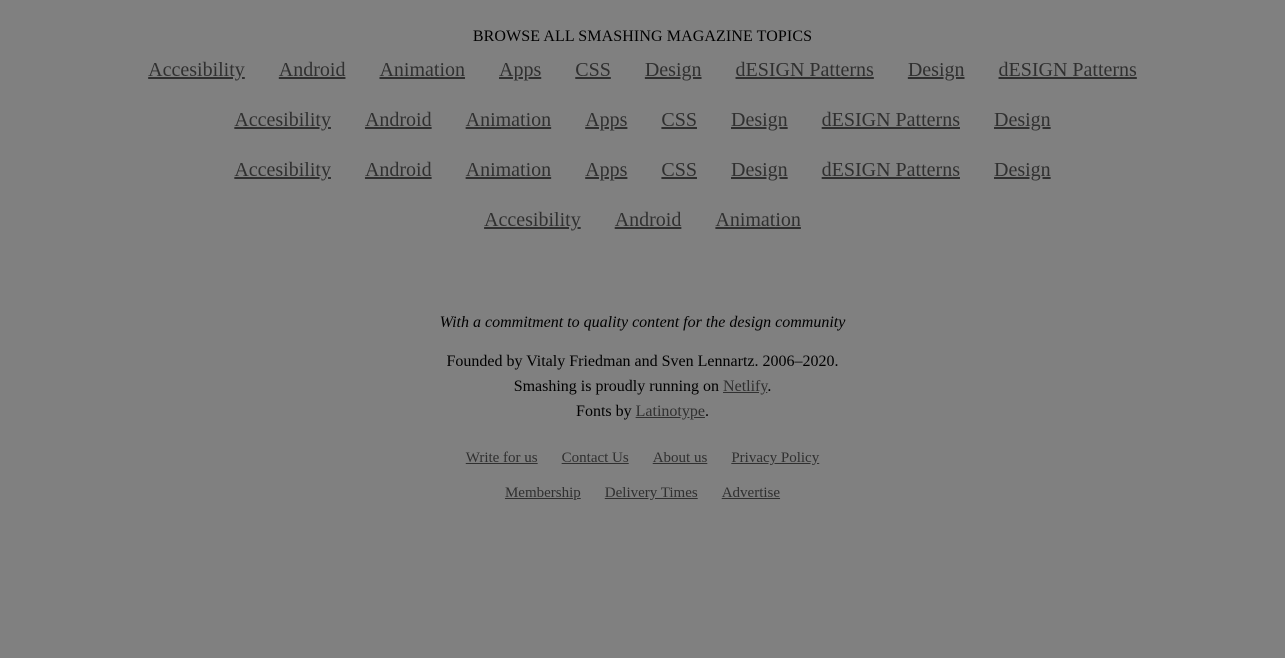 The width and height of the screenshot is (1285, 658). I want to click on membership-link: Membership, so click(543, 493).